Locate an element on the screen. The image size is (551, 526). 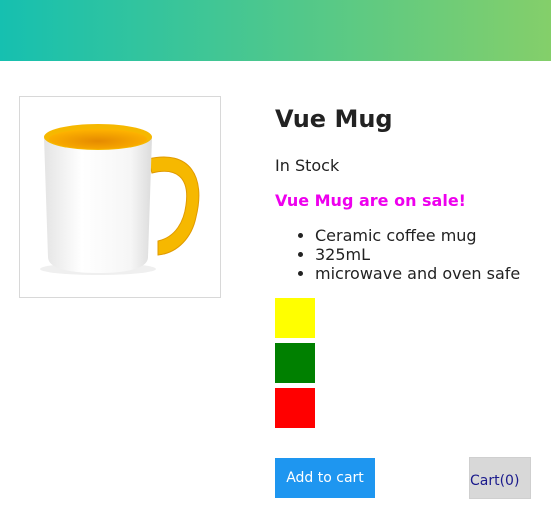
color-swatch-red is located at coordinates (295, 408).